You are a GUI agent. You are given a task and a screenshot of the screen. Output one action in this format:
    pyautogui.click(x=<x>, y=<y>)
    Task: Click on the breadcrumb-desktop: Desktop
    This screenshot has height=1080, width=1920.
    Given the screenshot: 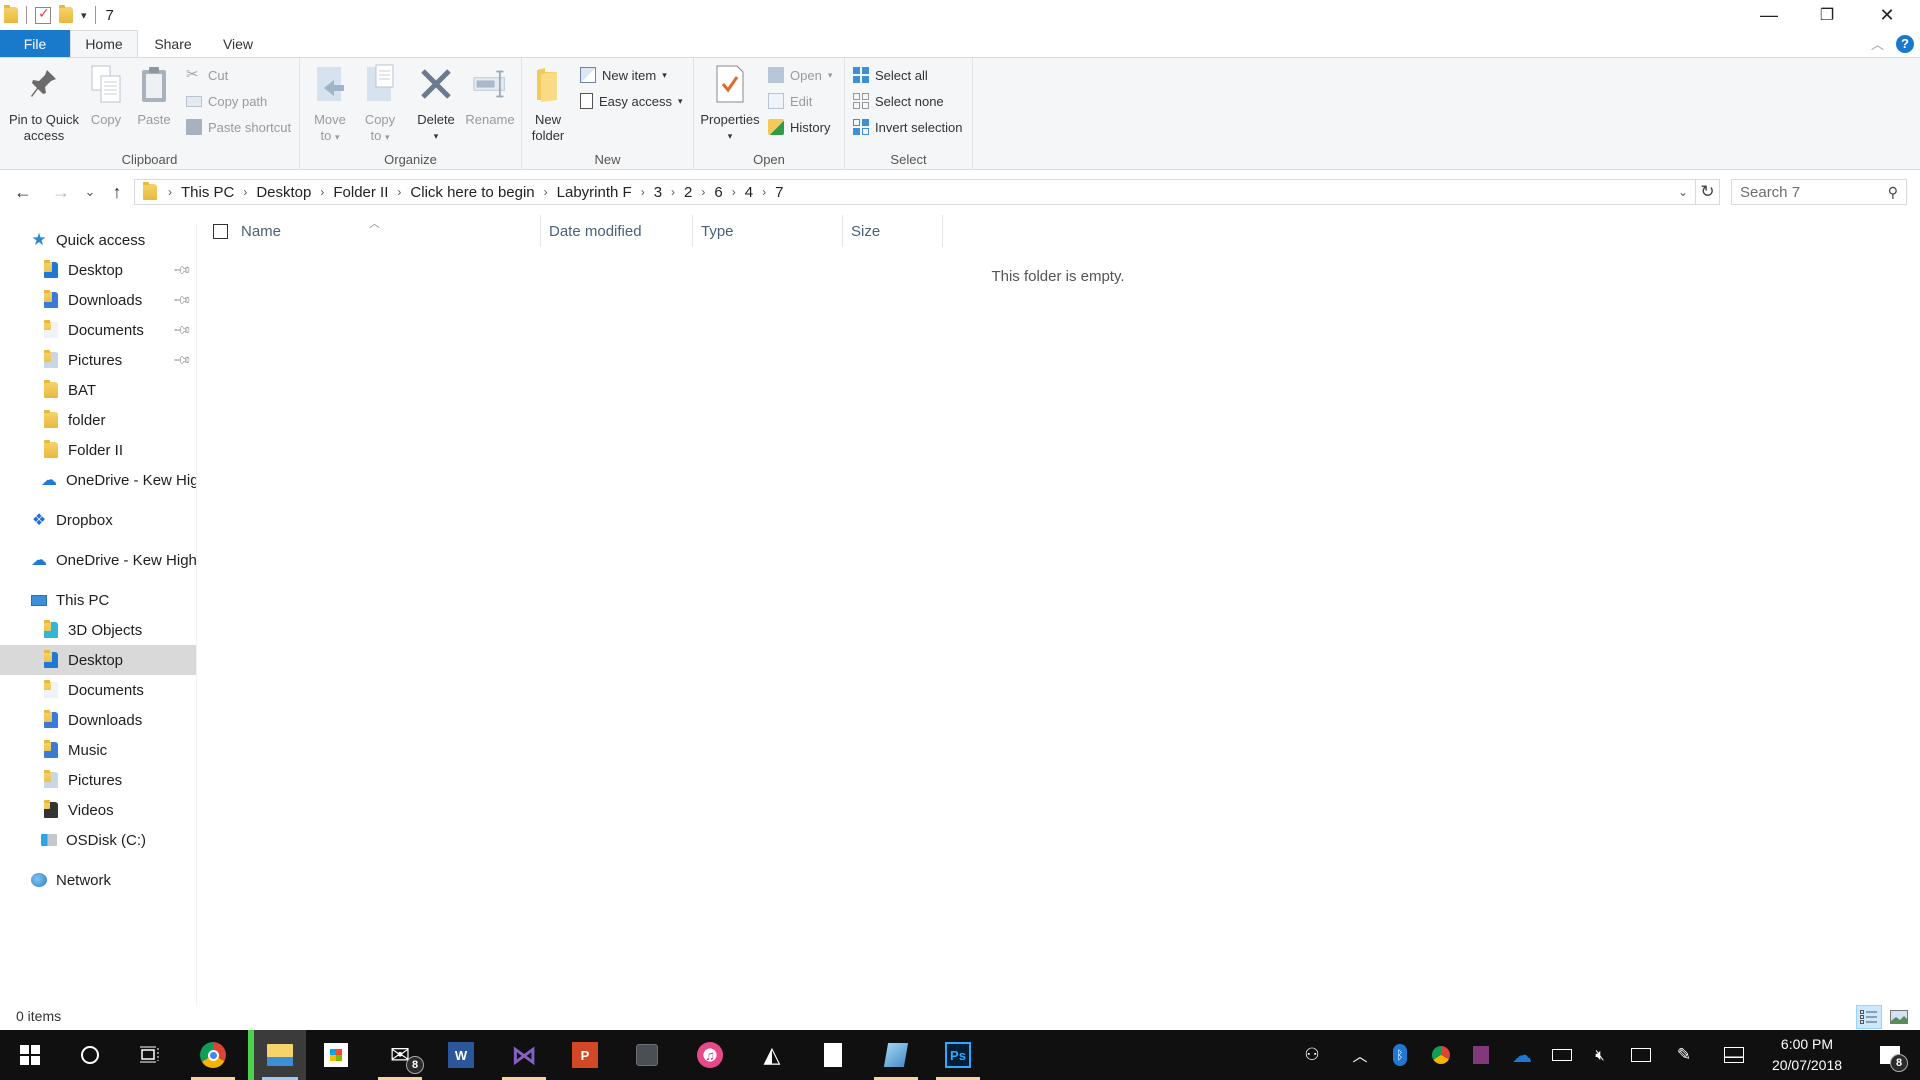 What is the action you would take?
    pyautogui.click(x=283, y=192)
    